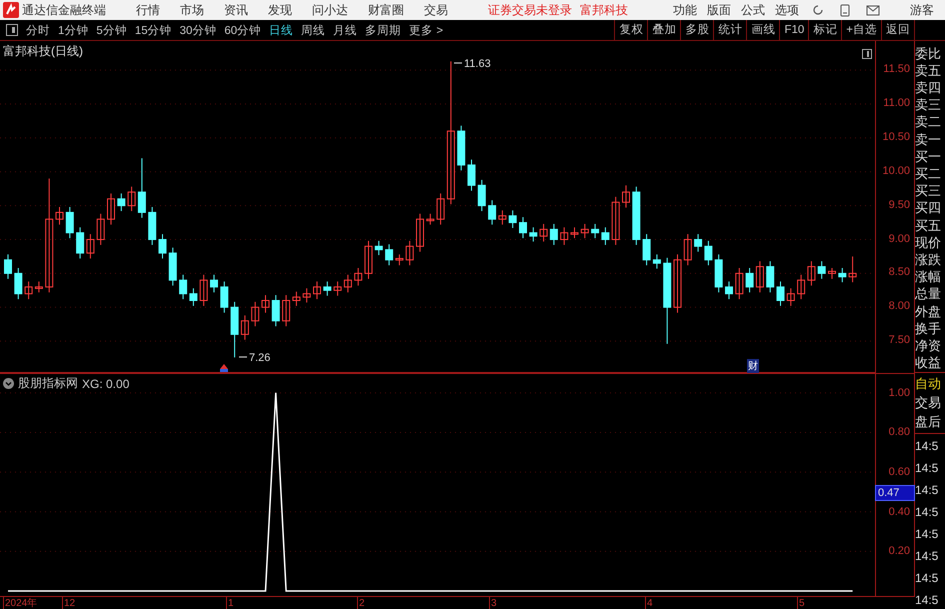 The width and height of the screenshot is (945, 609). I want to click on quote-label: 买四, so click(928, 208).